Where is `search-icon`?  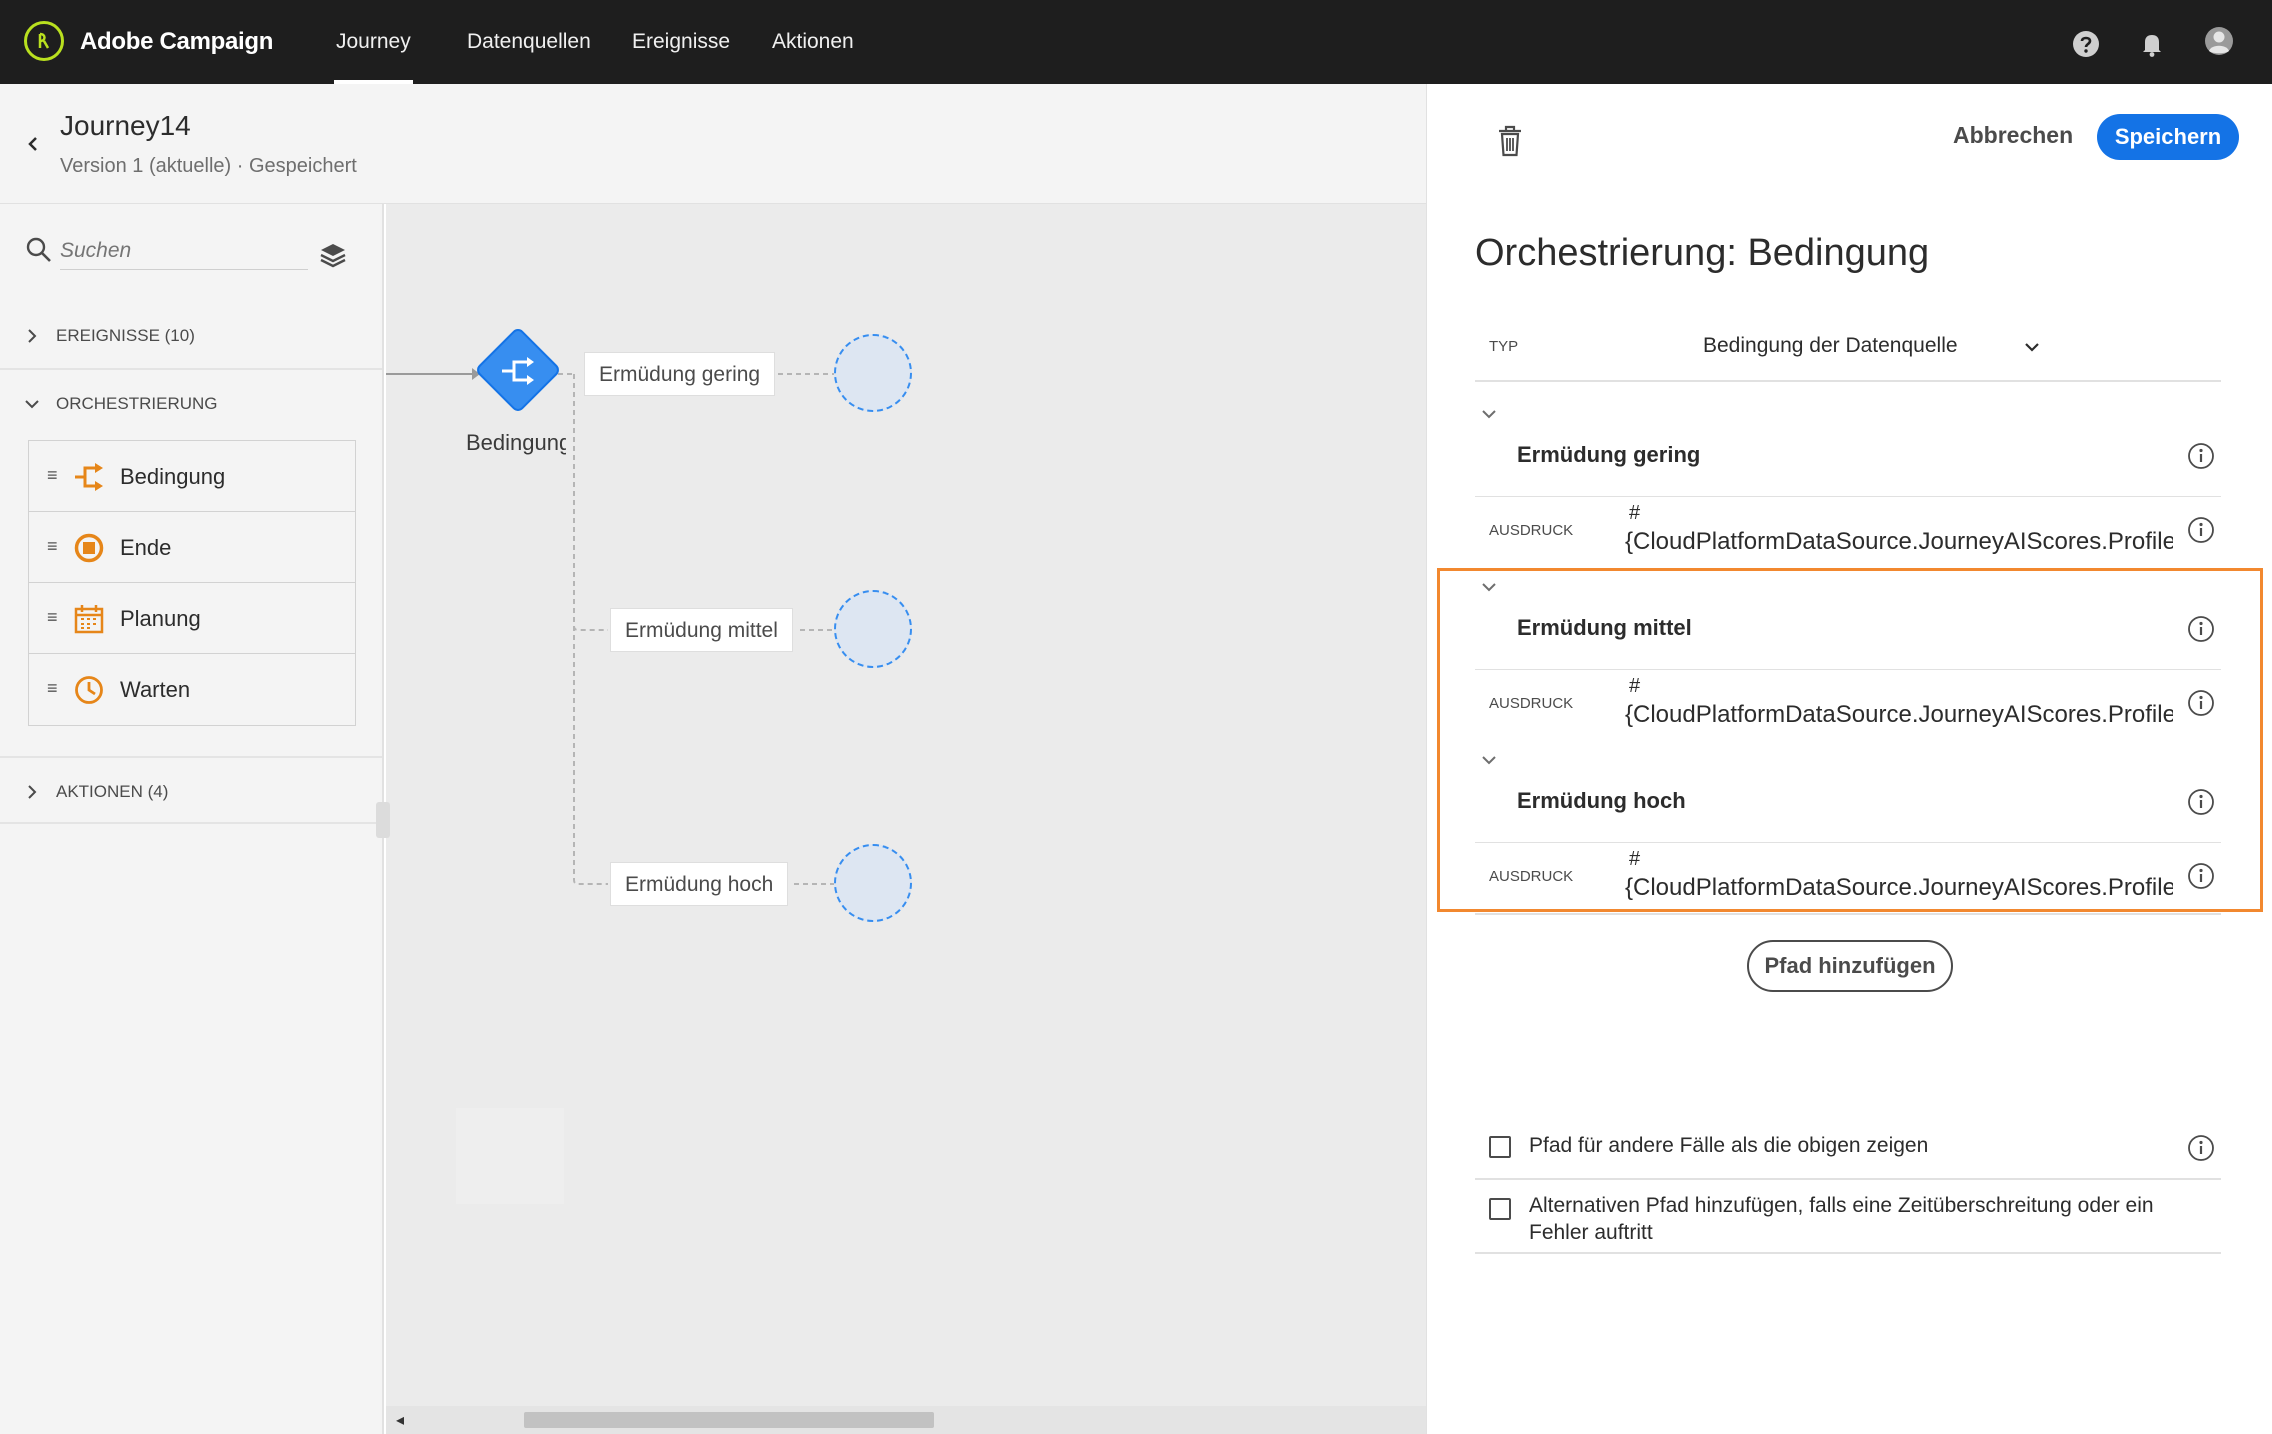 search-icon is located at coordinates (38, 249).